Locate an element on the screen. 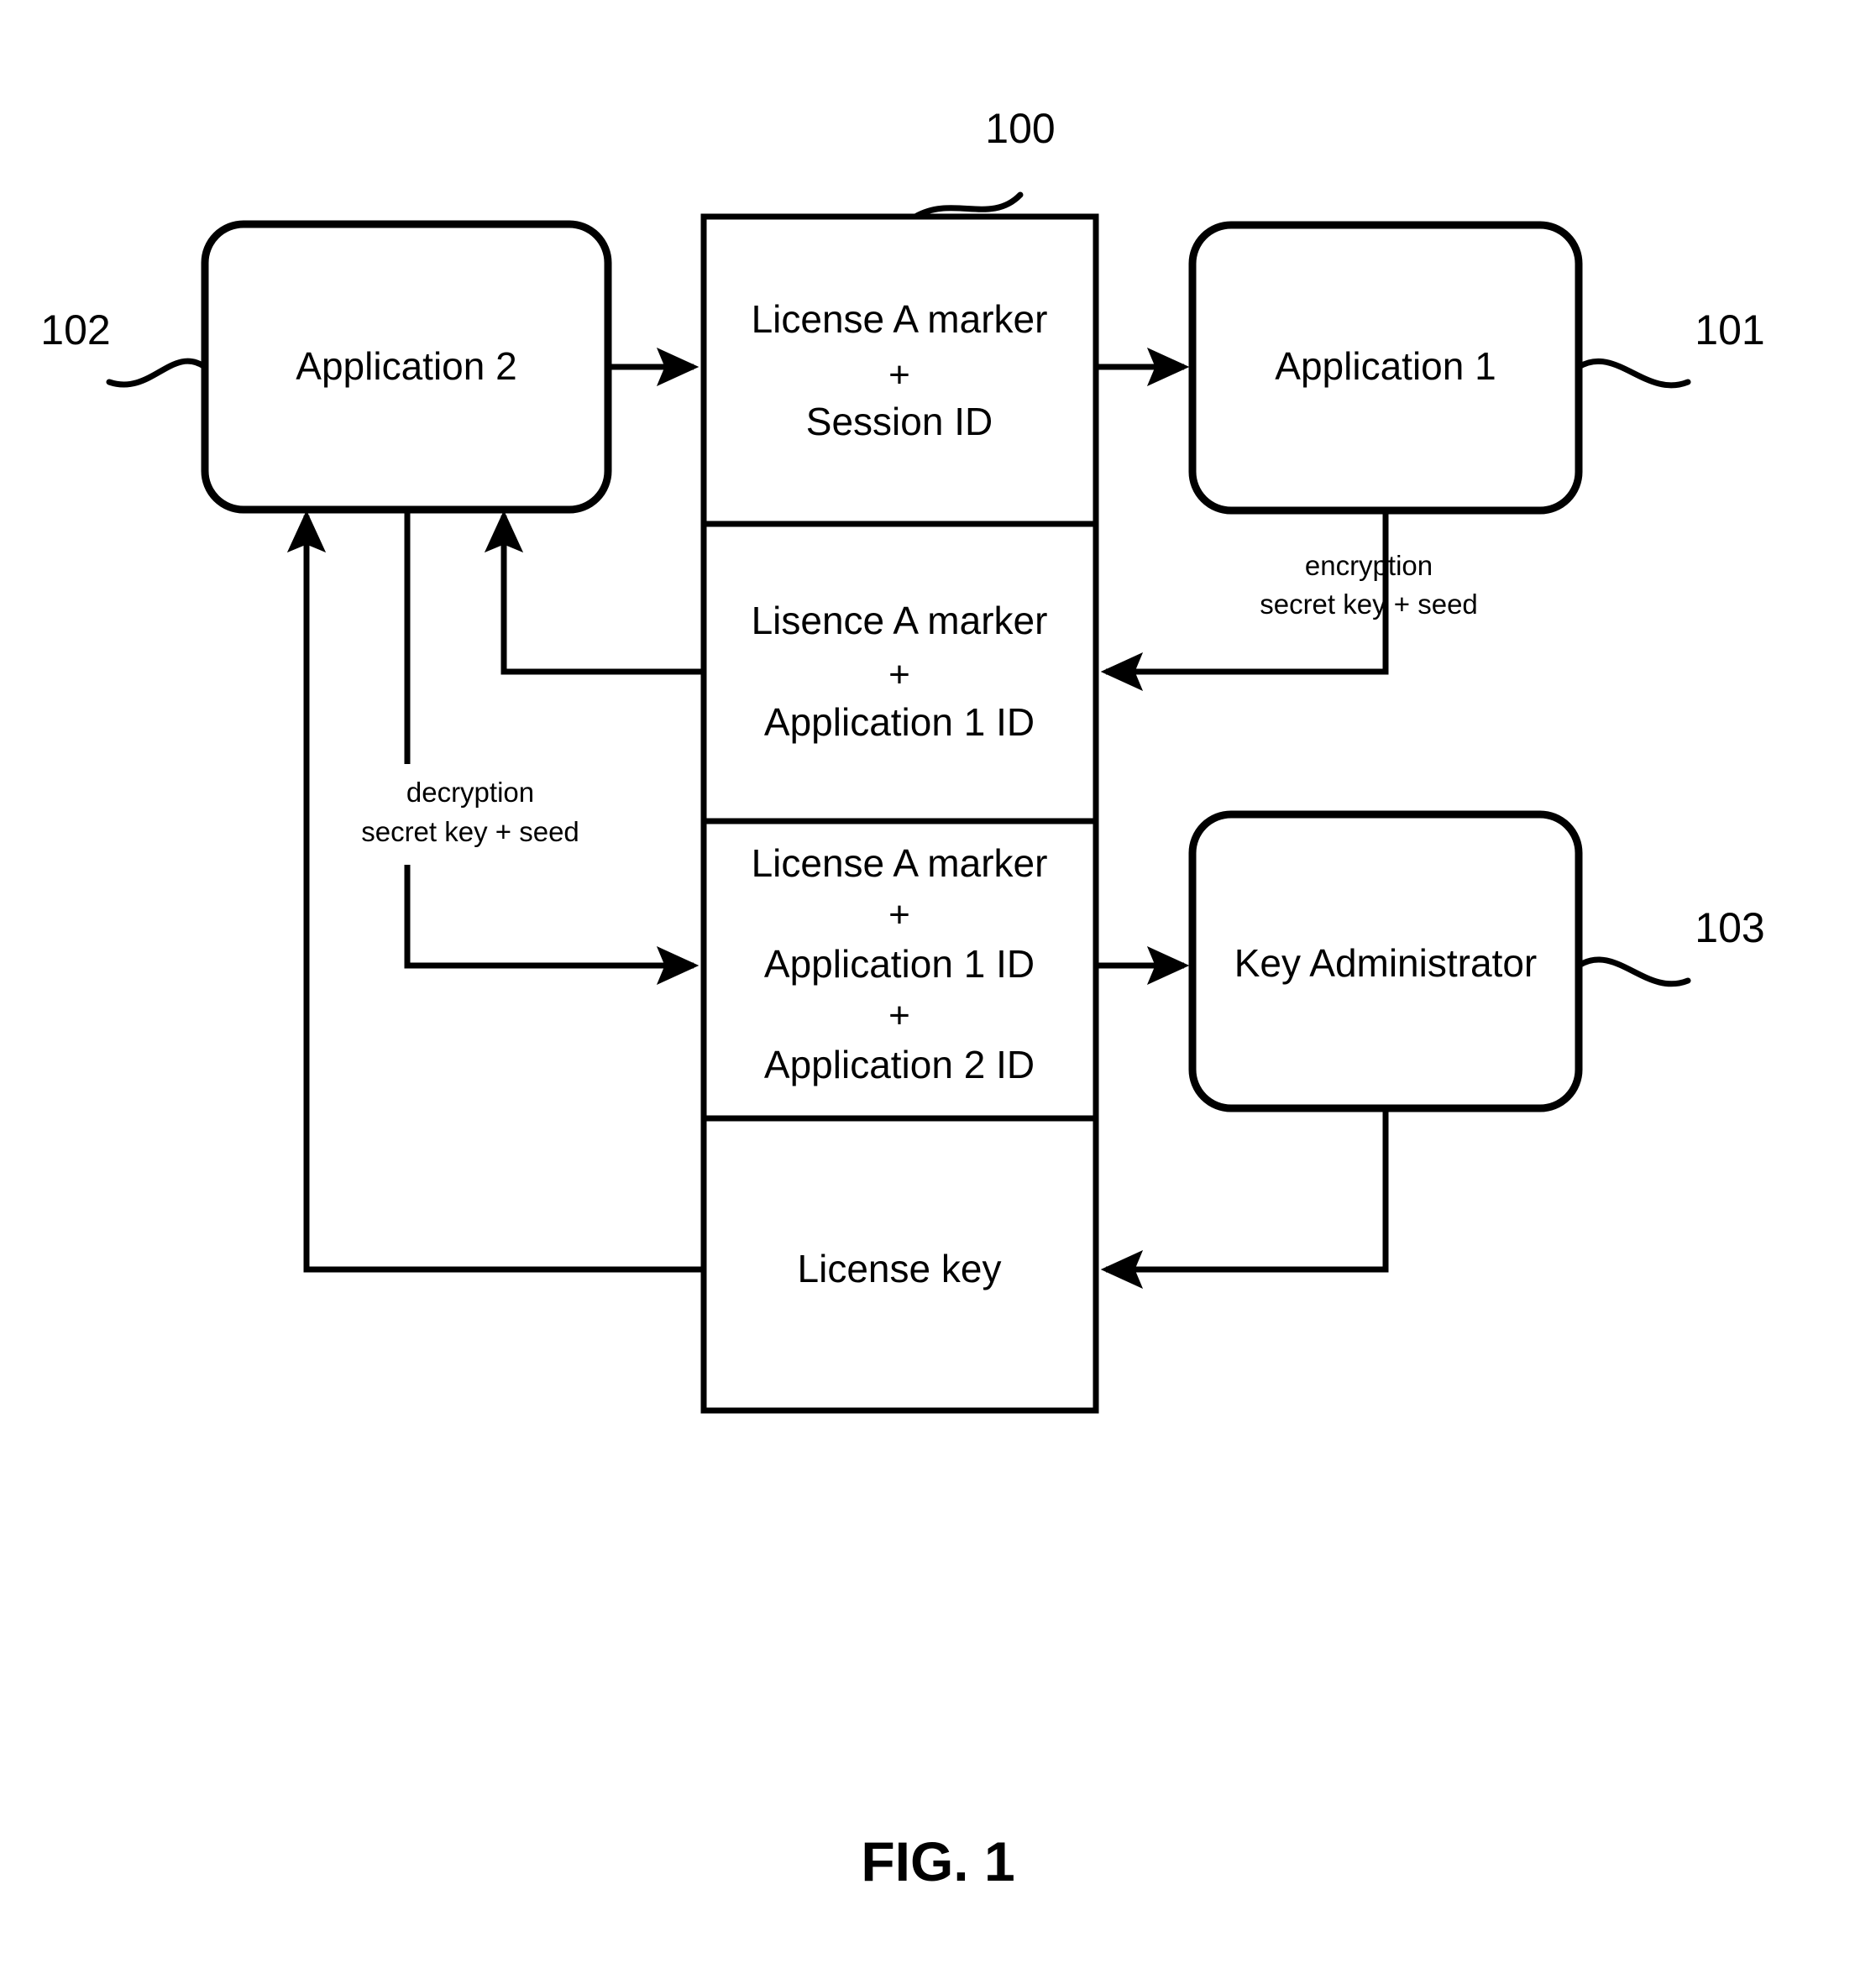  node-application-2: Application 2 102 is located at coordinates (326, 367).